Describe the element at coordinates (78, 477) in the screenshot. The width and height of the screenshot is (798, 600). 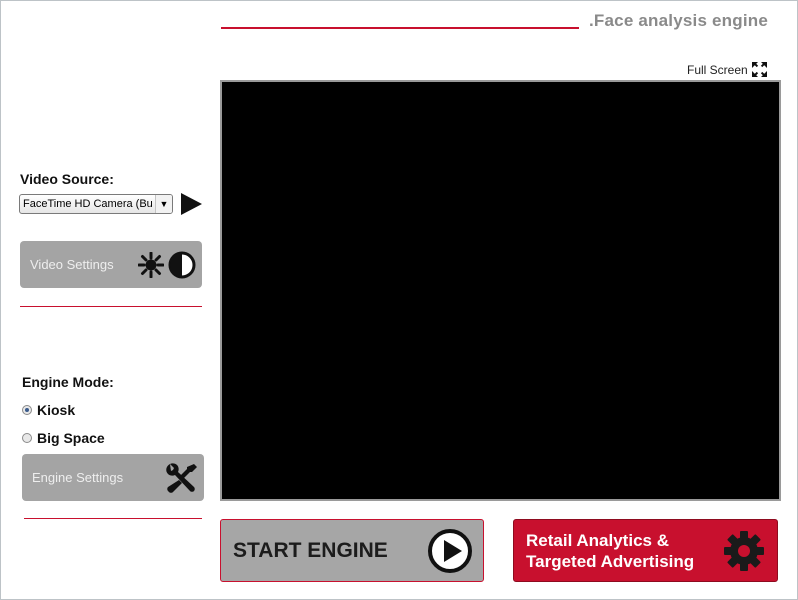
I see `engine-settings-label: Engine Settings` at that location.